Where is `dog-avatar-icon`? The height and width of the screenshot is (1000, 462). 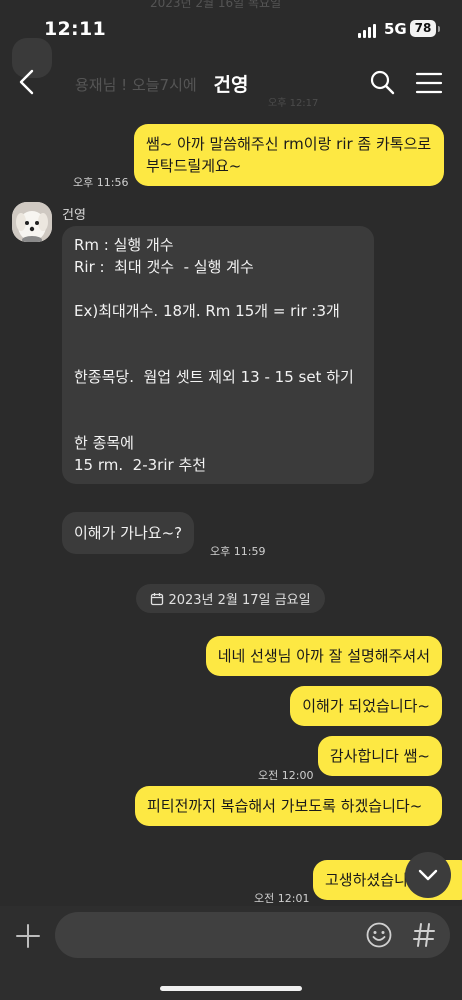 dog-avatar-icon is located at coordinates (32, 222).